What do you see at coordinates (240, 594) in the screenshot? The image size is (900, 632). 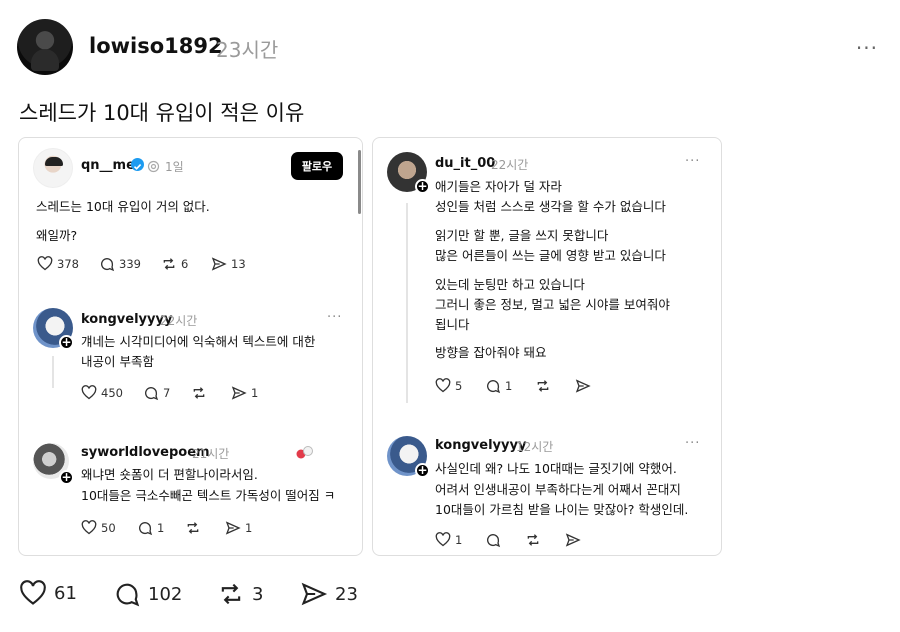 I see `repost-button: 3` at bounding box center [240, 594].